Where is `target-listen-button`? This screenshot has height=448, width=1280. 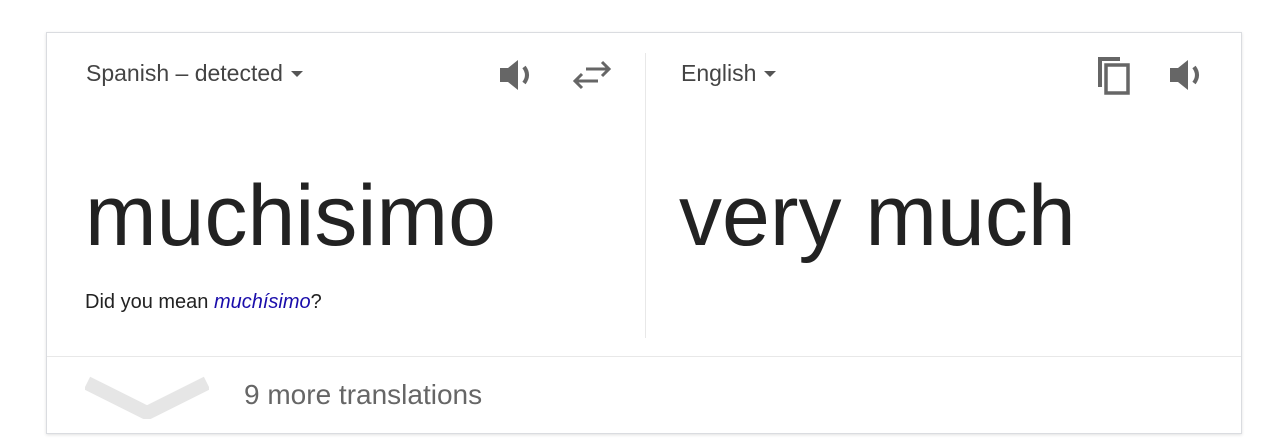 target-listen-button is located at coordinates (1186, 75).